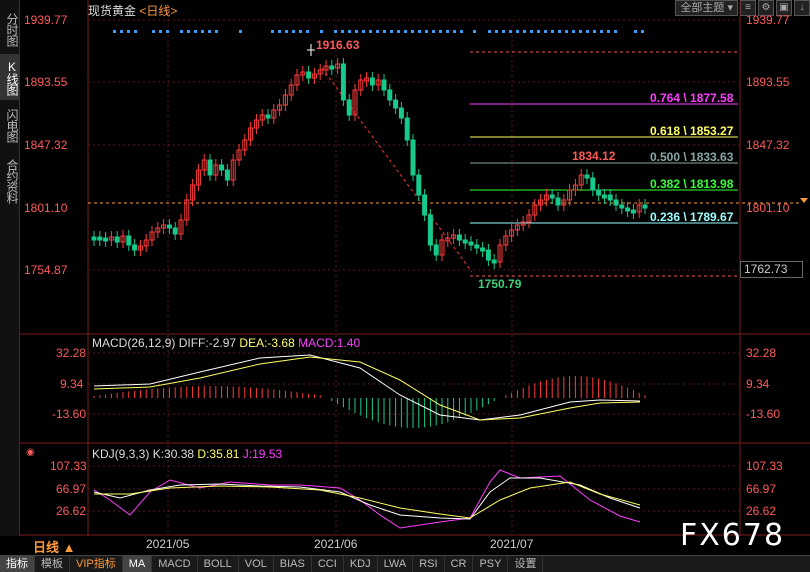 Image resolution: width=810 pixels, height=572 pixels. What do you see at coordinates (338, 45) in the screenshot?
I see `high-annotation: 1916.63` at bounding box center [338, 45].